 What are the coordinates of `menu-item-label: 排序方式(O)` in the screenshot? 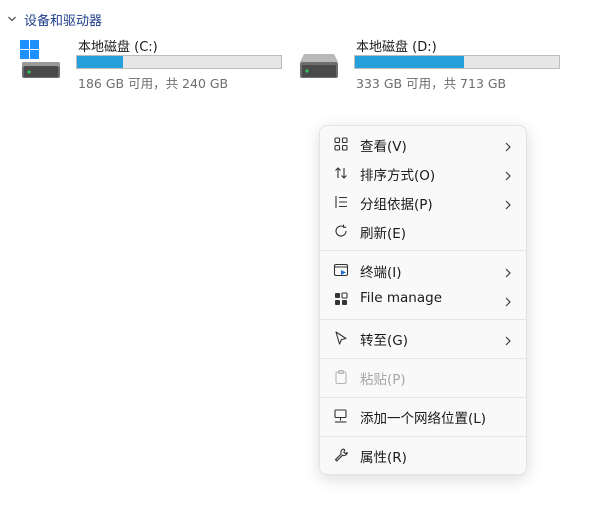 It's located at (398, 176).